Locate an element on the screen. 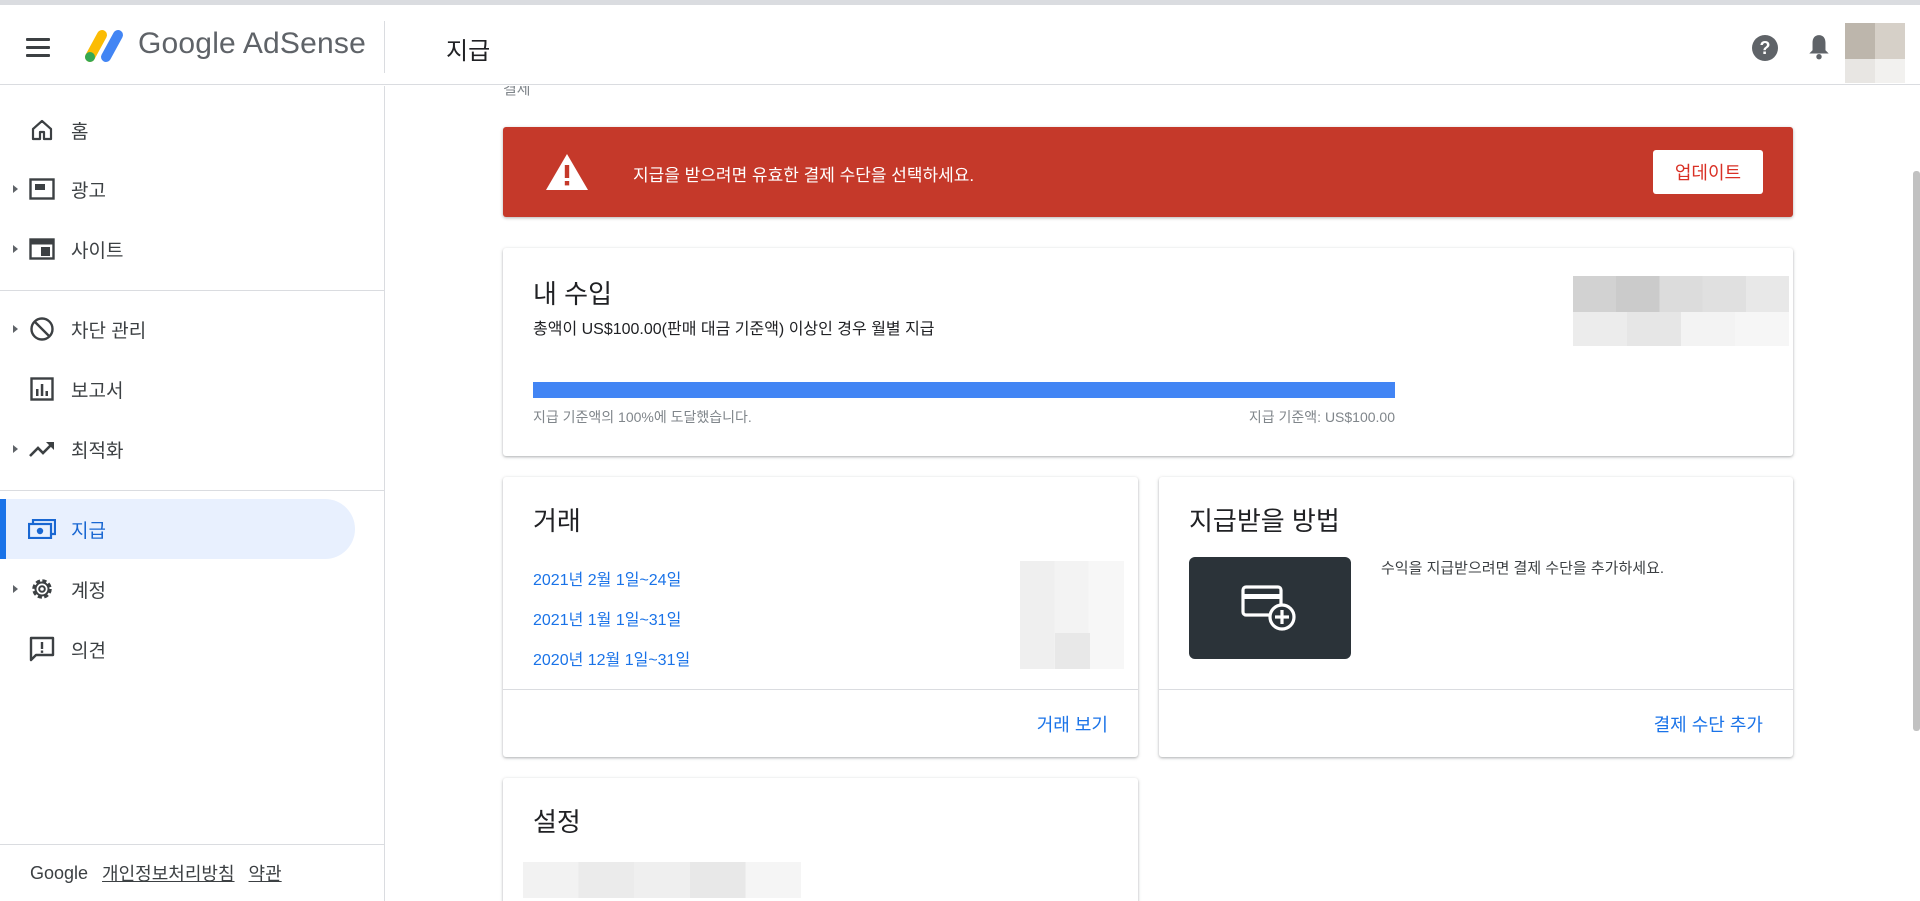  payments-icon is located at coordinates (42, 529).